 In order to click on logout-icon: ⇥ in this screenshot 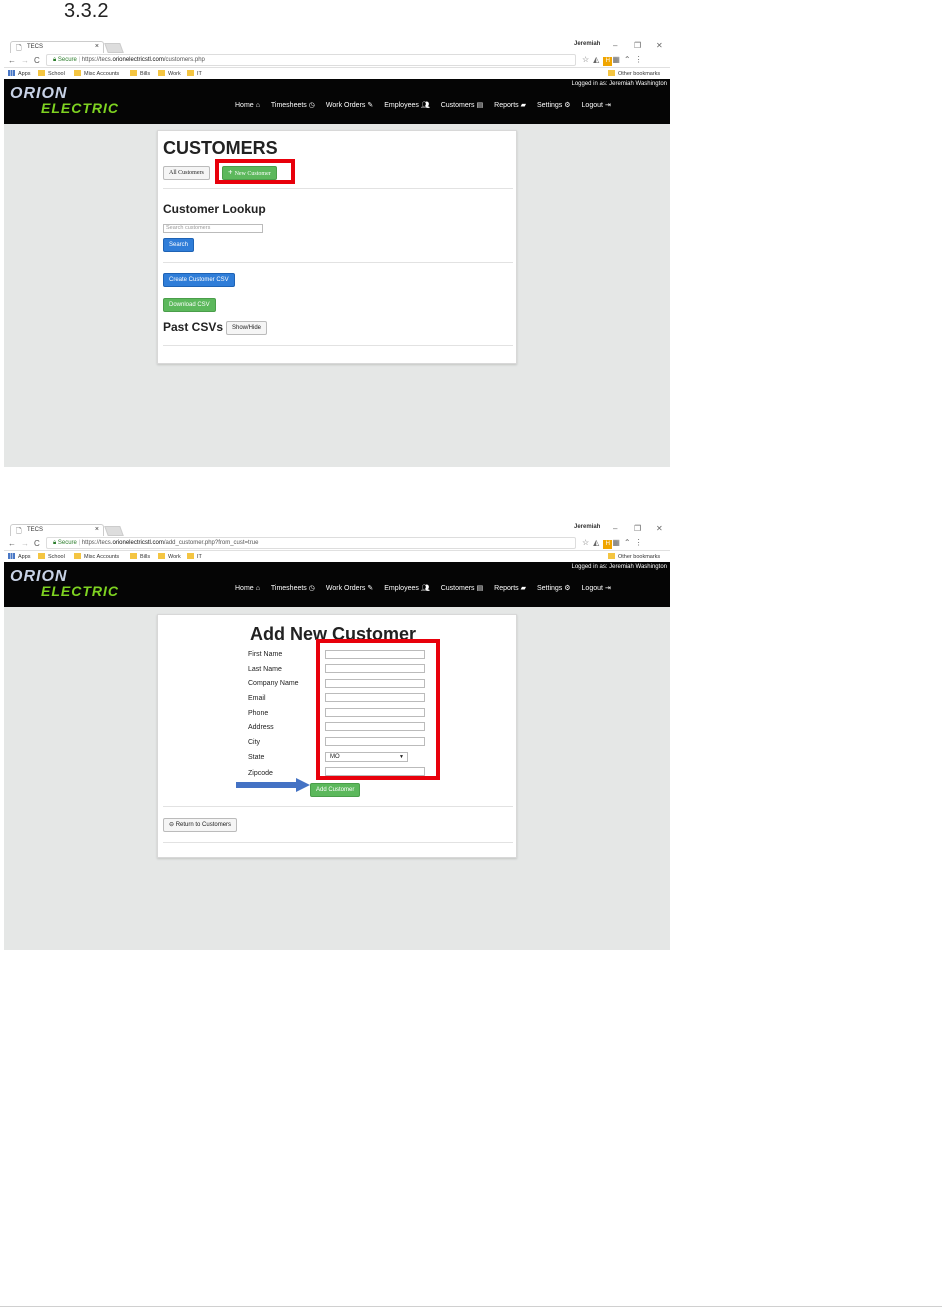, I will do `click(607, 588)`.